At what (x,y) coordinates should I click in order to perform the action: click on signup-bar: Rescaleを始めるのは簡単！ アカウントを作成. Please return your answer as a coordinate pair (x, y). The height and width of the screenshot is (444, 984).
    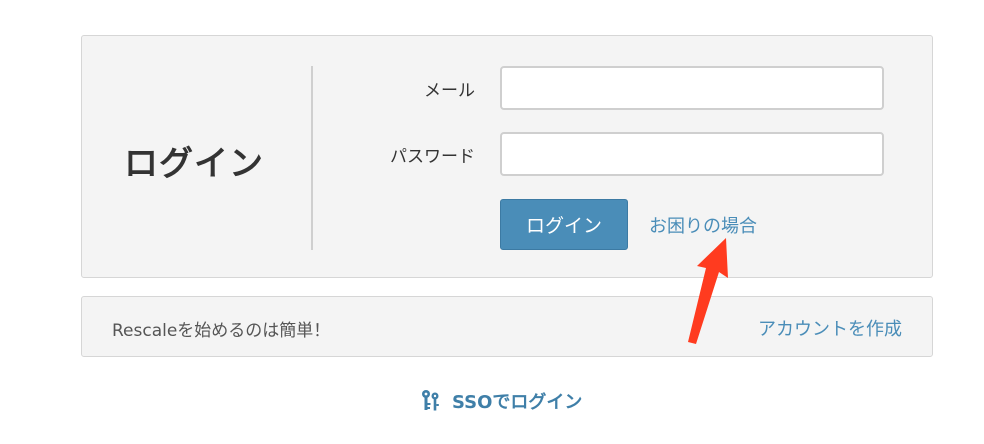
    Looking at the image, I should click on (507, 326).